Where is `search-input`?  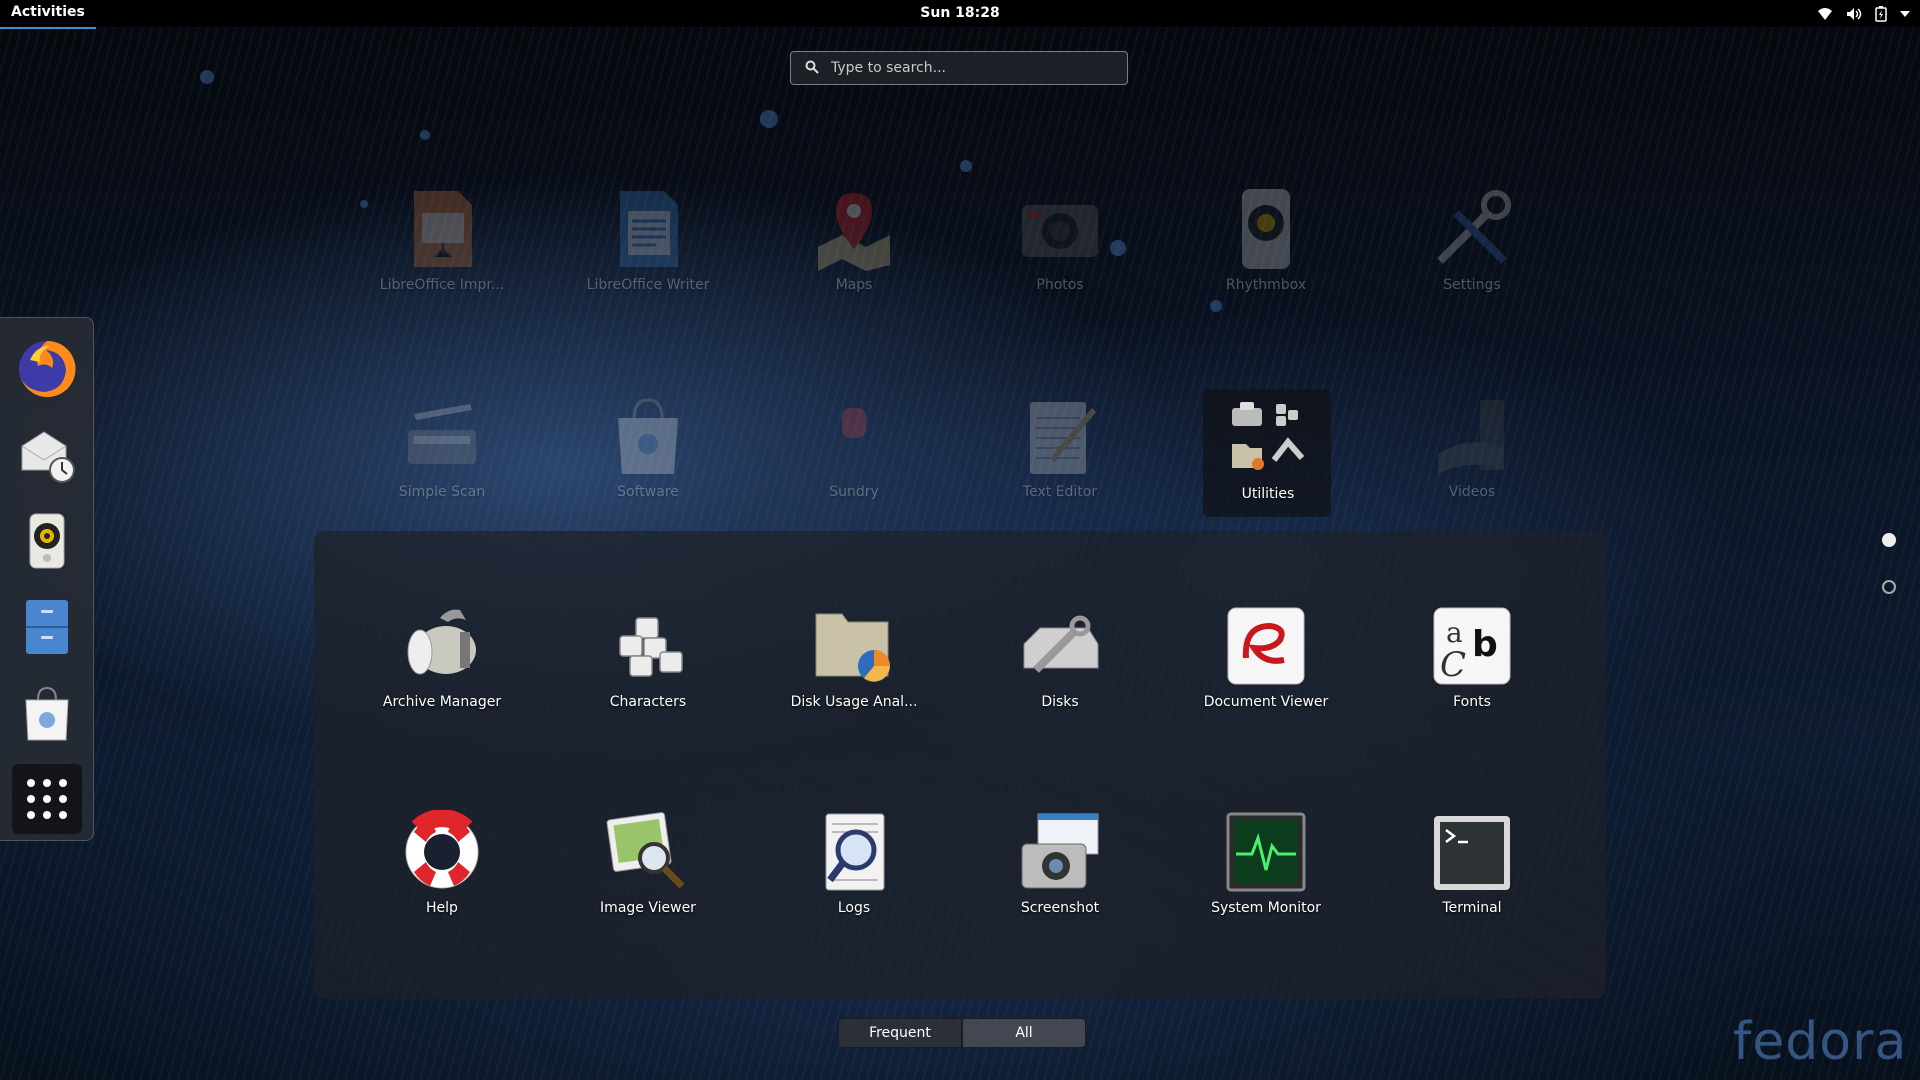 search-input is located at coordinates (961, 68).